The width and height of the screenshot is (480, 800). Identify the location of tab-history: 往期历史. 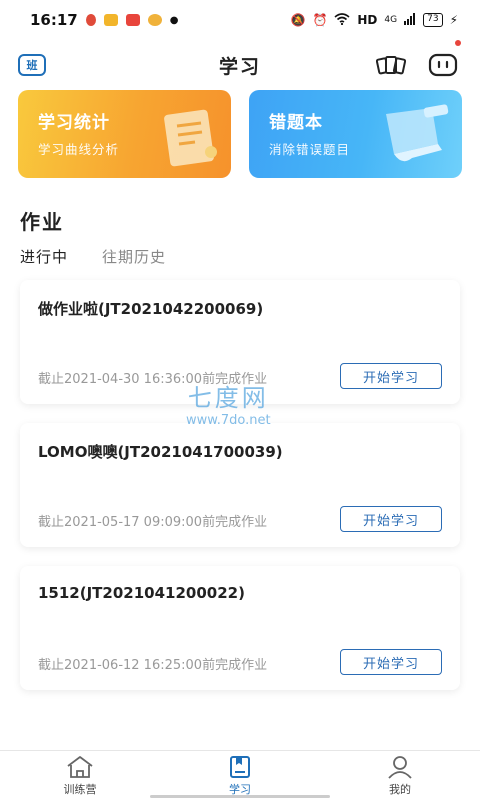
(134, 256).